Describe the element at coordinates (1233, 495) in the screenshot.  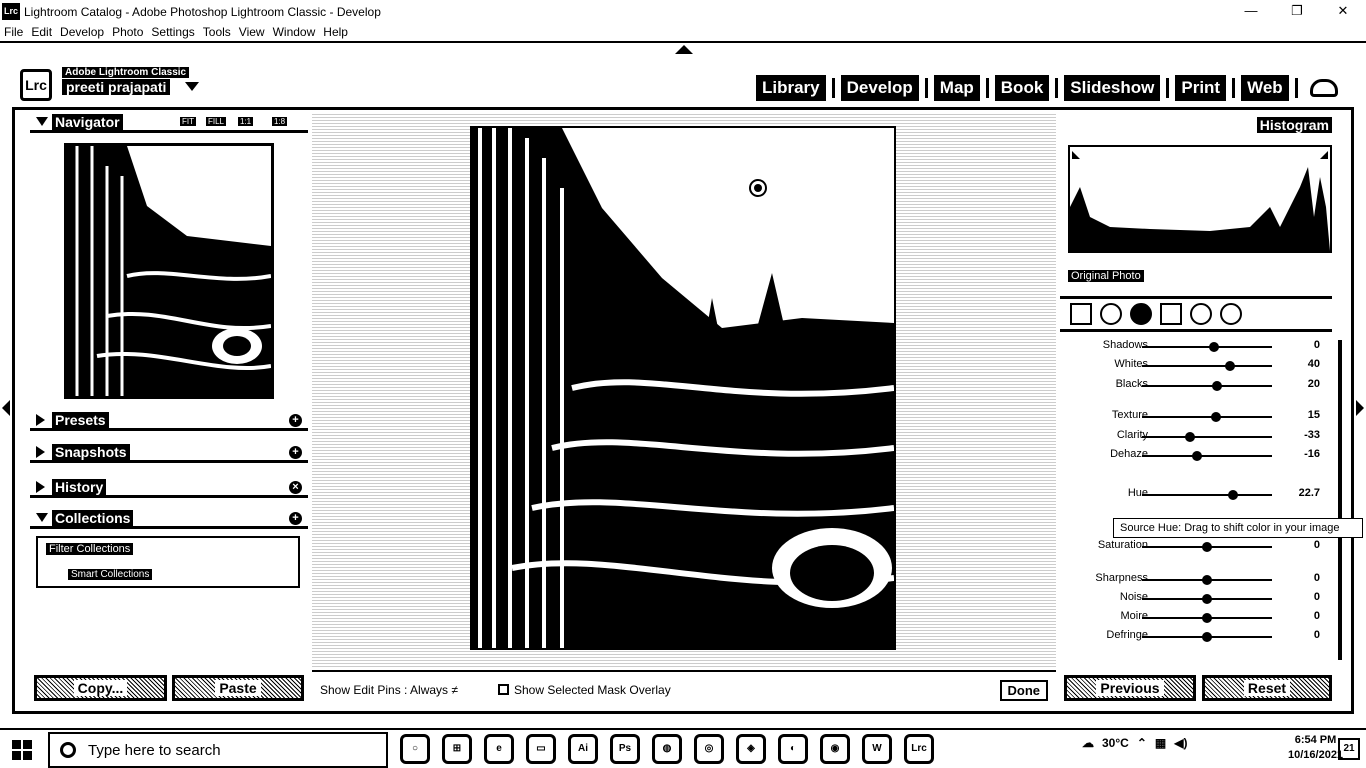
I see `hue-knob` at that location.